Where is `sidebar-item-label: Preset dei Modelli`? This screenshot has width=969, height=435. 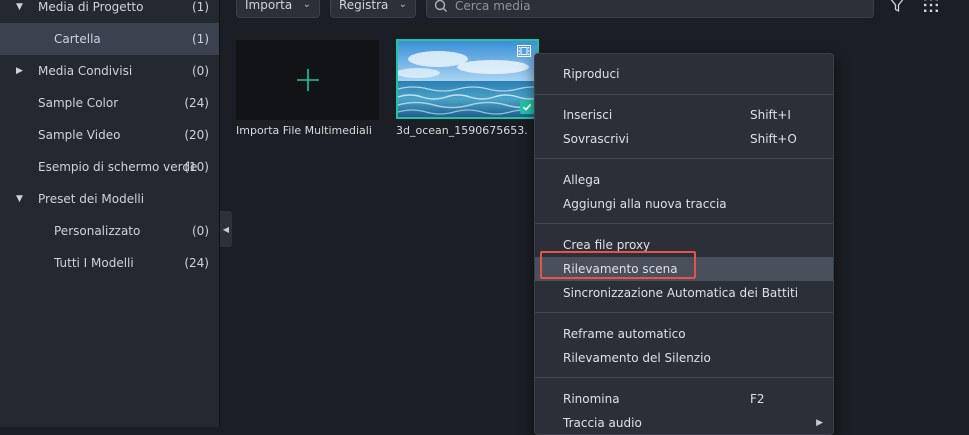
sidebar-item-label: Preset dei Modelli is located at coordinates (91, 199).